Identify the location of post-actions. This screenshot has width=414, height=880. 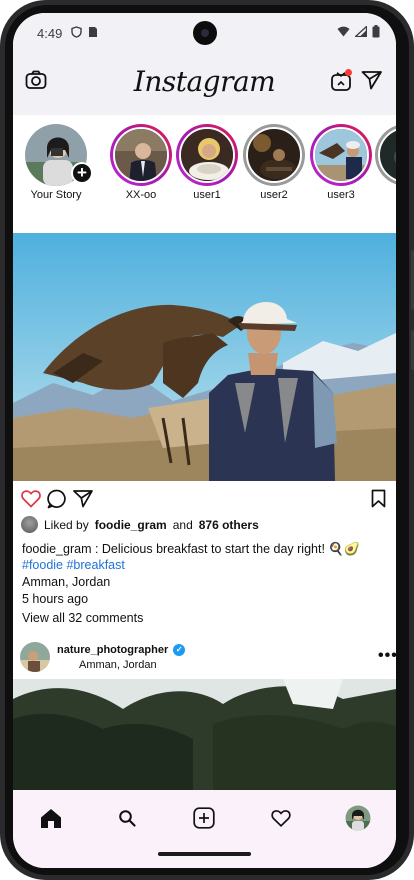
(204, 502).